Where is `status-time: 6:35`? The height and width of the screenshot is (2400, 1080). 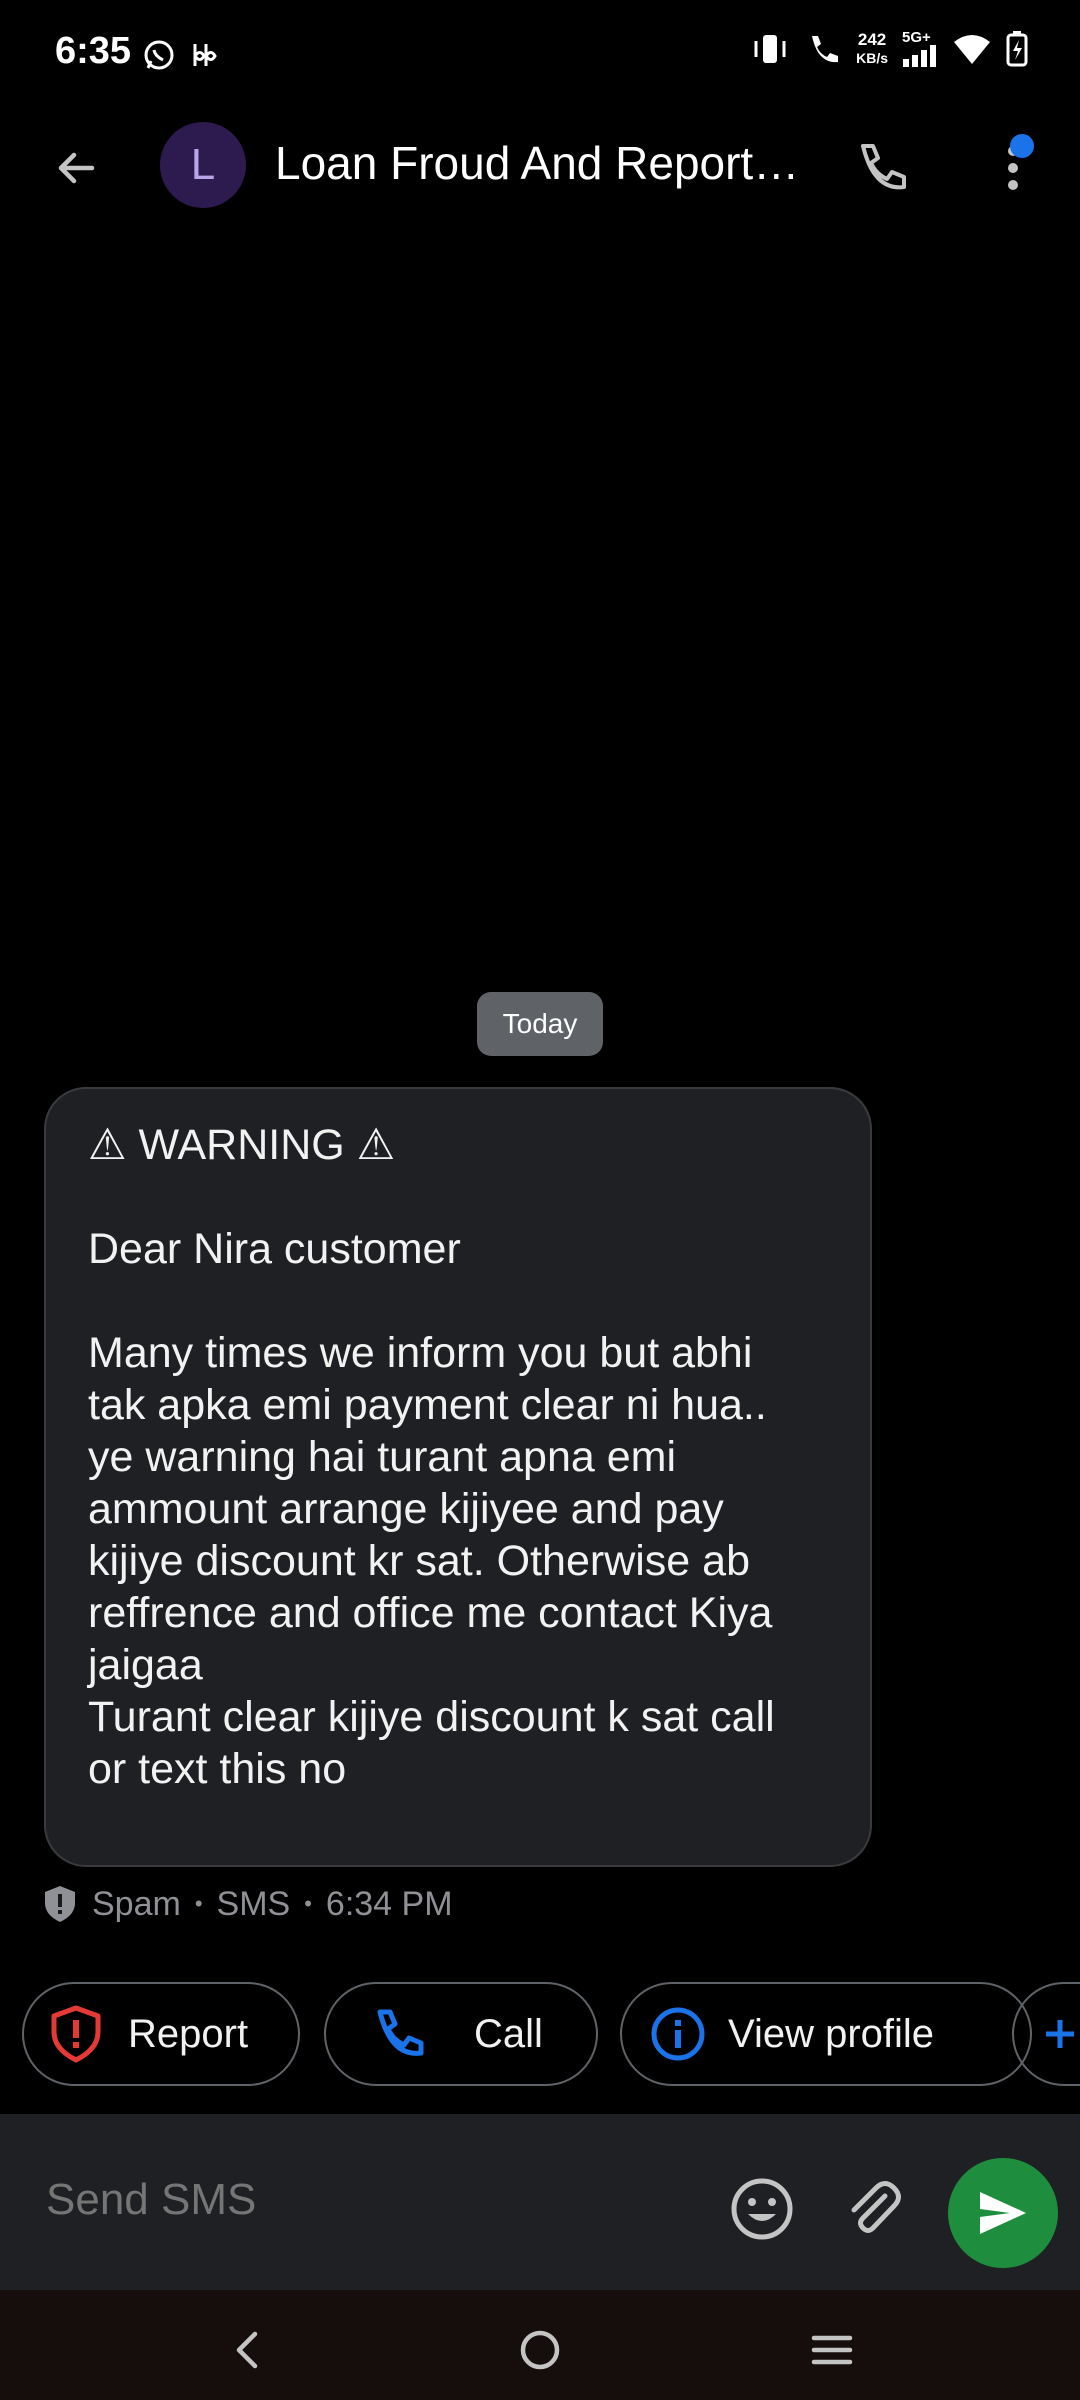 status-time: 6:35 is located at coordinates (93, 51).